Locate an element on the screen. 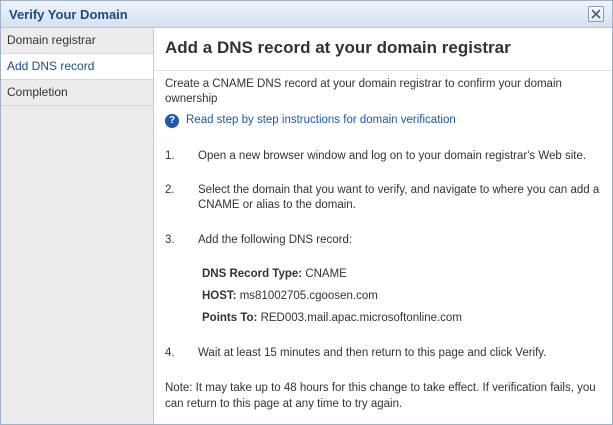  record-type-label: DNS Record Type: is located at coordinates (252, 274).